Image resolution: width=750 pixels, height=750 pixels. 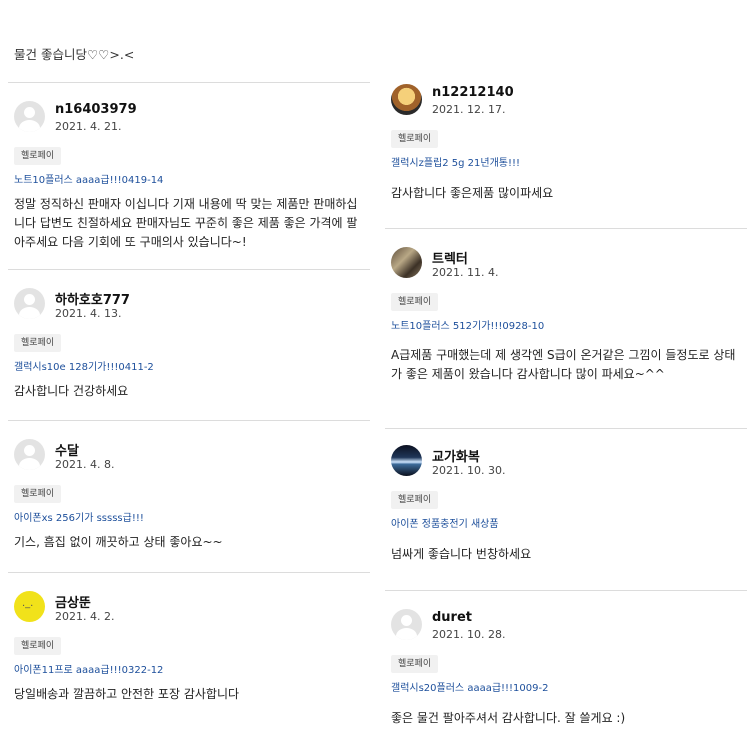 I want to click on reviewer-name: 금상뚠, so click(x=73, y=601).